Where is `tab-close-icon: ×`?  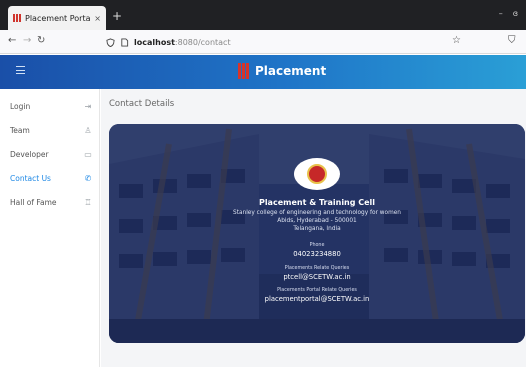
tab-close-icon: × is located at coordinates (97, 18).